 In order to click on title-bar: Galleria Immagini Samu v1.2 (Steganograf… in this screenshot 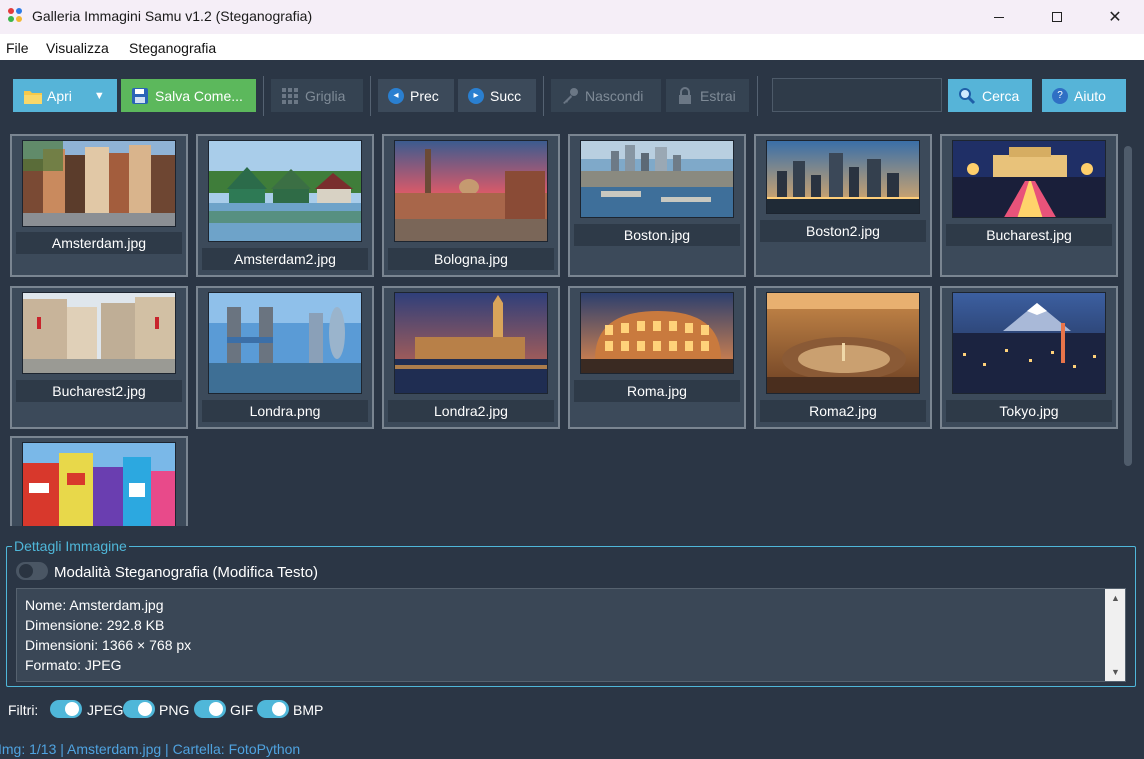, I will do `click(572, 17)`.